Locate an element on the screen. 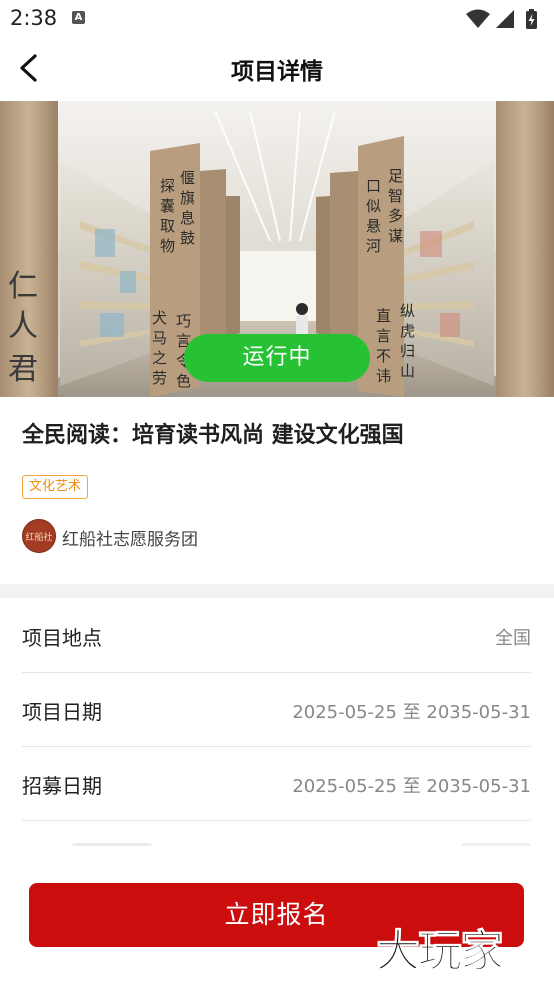 This screenshot has height=985, width=554. svg-text: 言 is located at coordinates (383, 336).